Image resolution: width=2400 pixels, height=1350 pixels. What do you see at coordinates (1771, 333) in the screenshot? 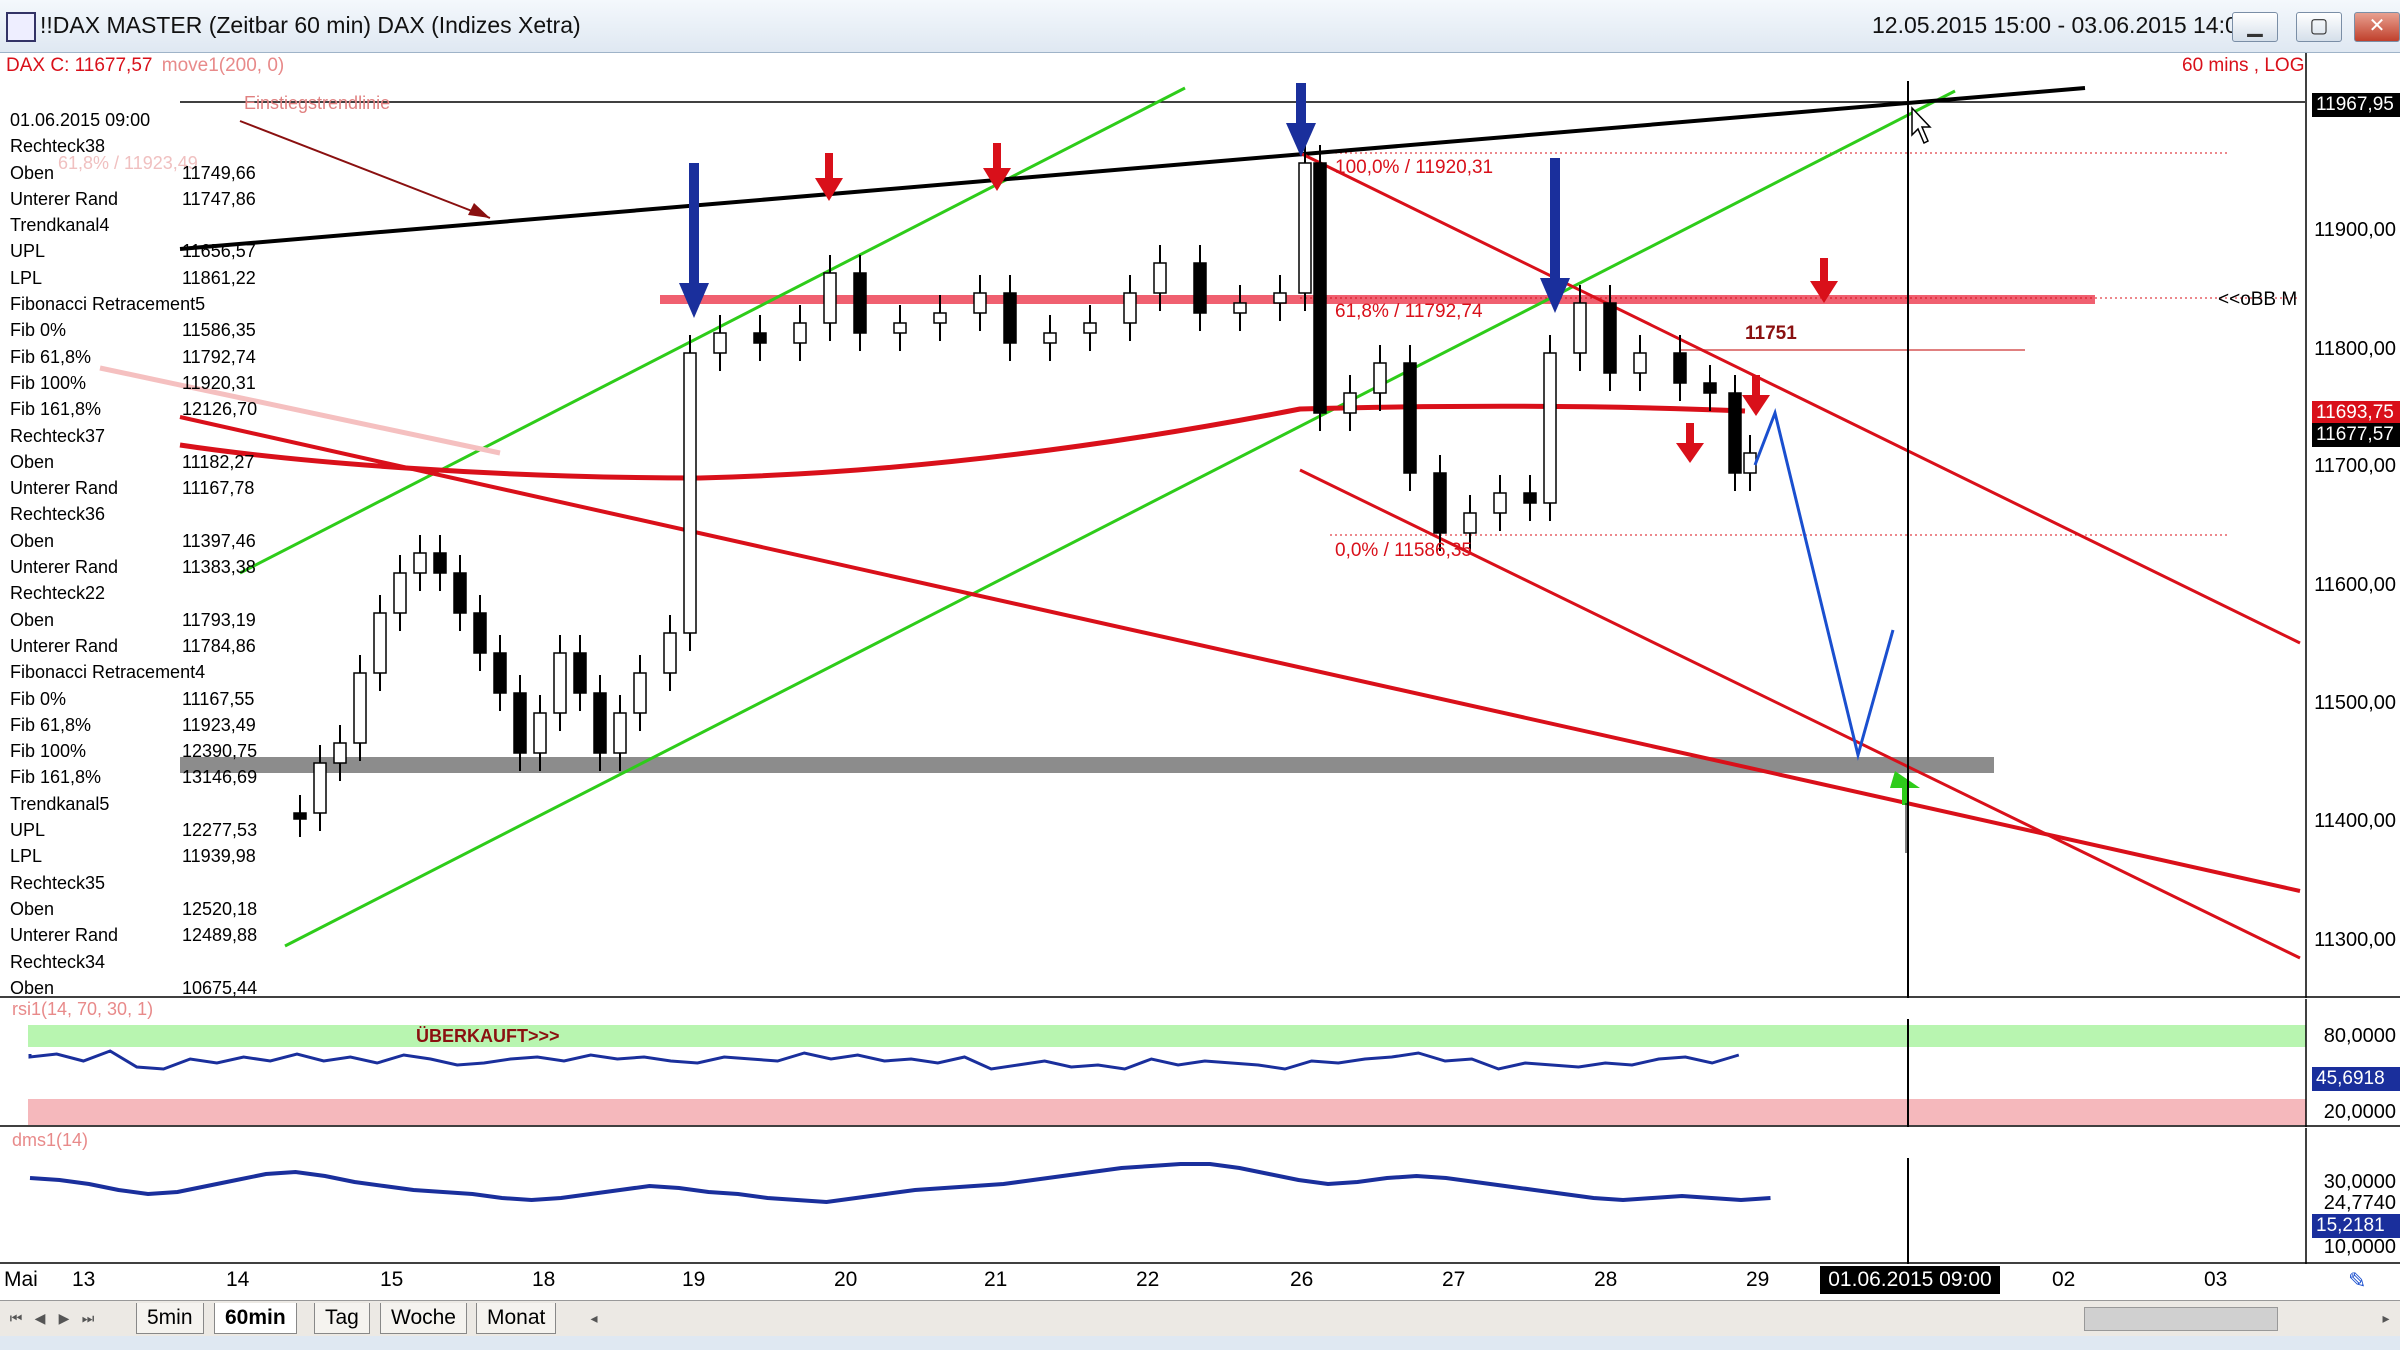
I see `level-label: 11751` at bounding box center [1771, 333].